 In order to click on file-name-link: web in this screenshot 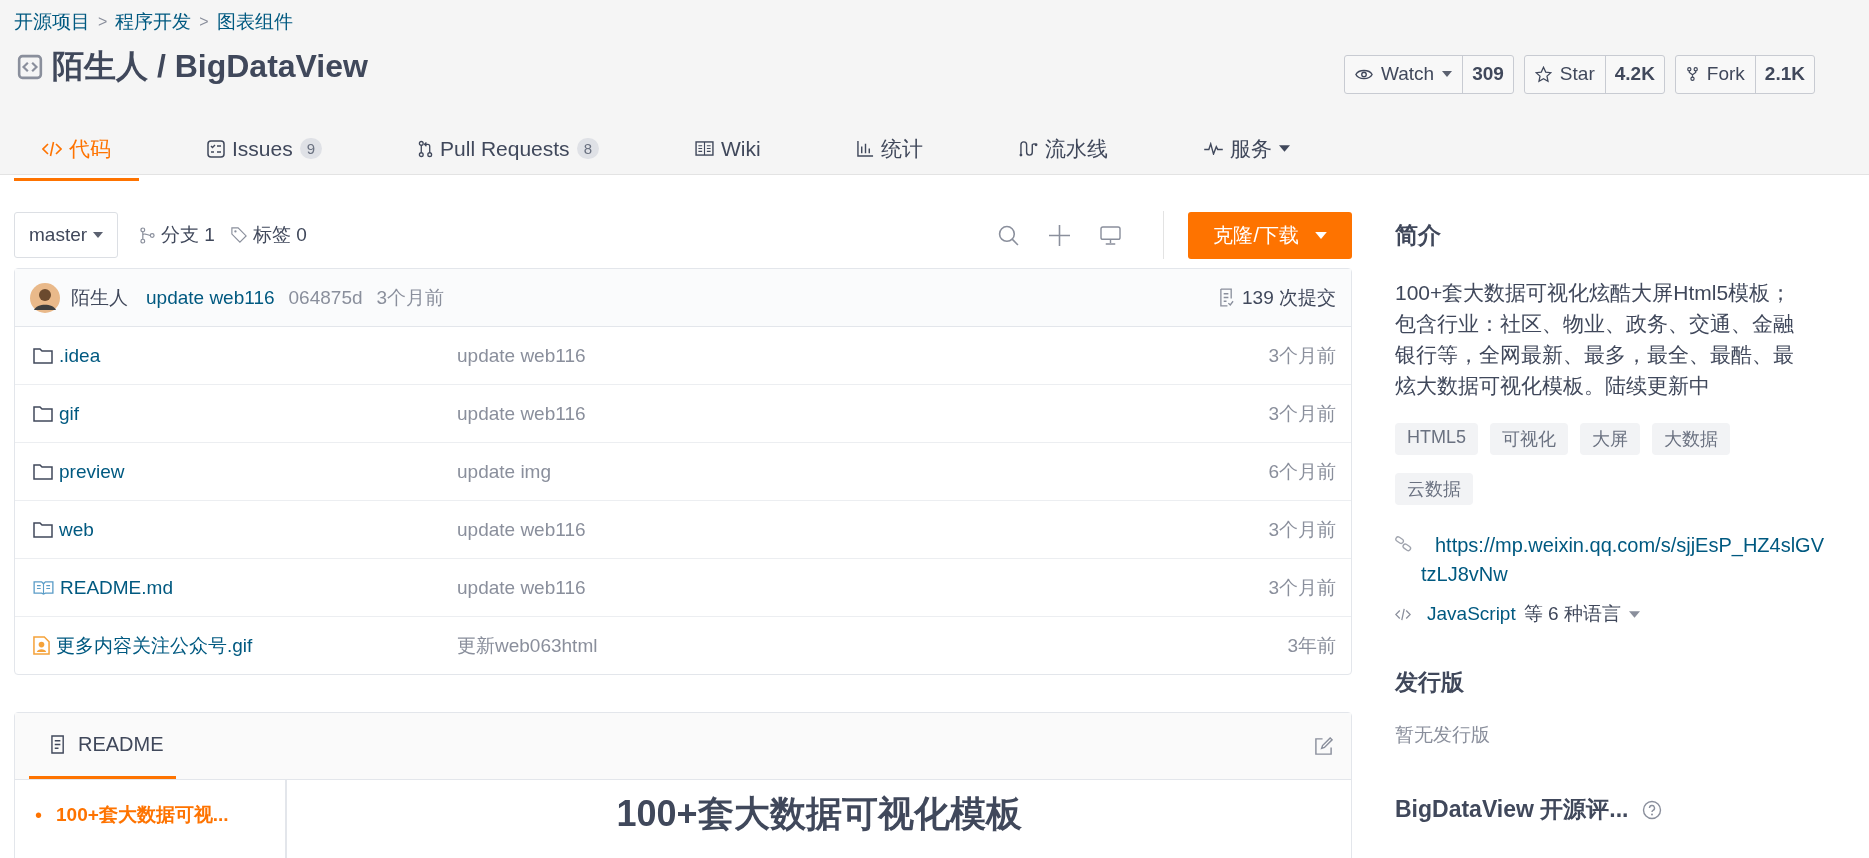, I will do `click(76, 529)`.